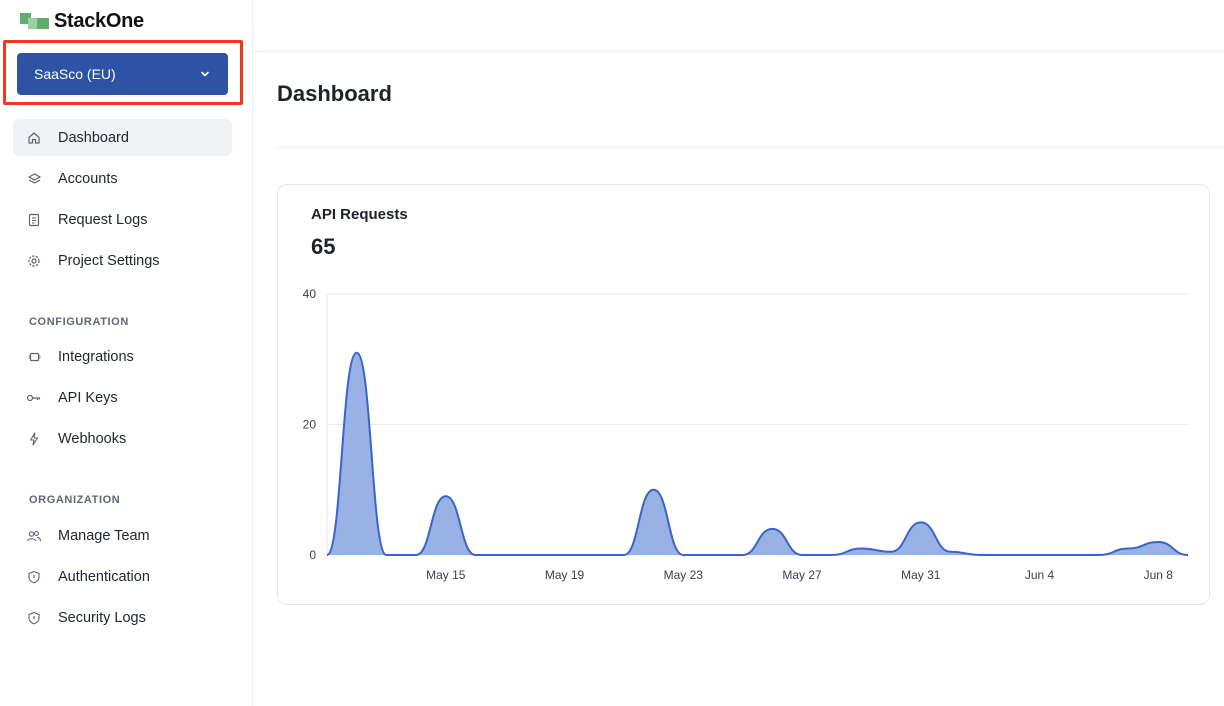  What do you see at coordinates (205, 74) in the screenshot?
I see `chevron-down-icon` at bounding box center [205, 74].